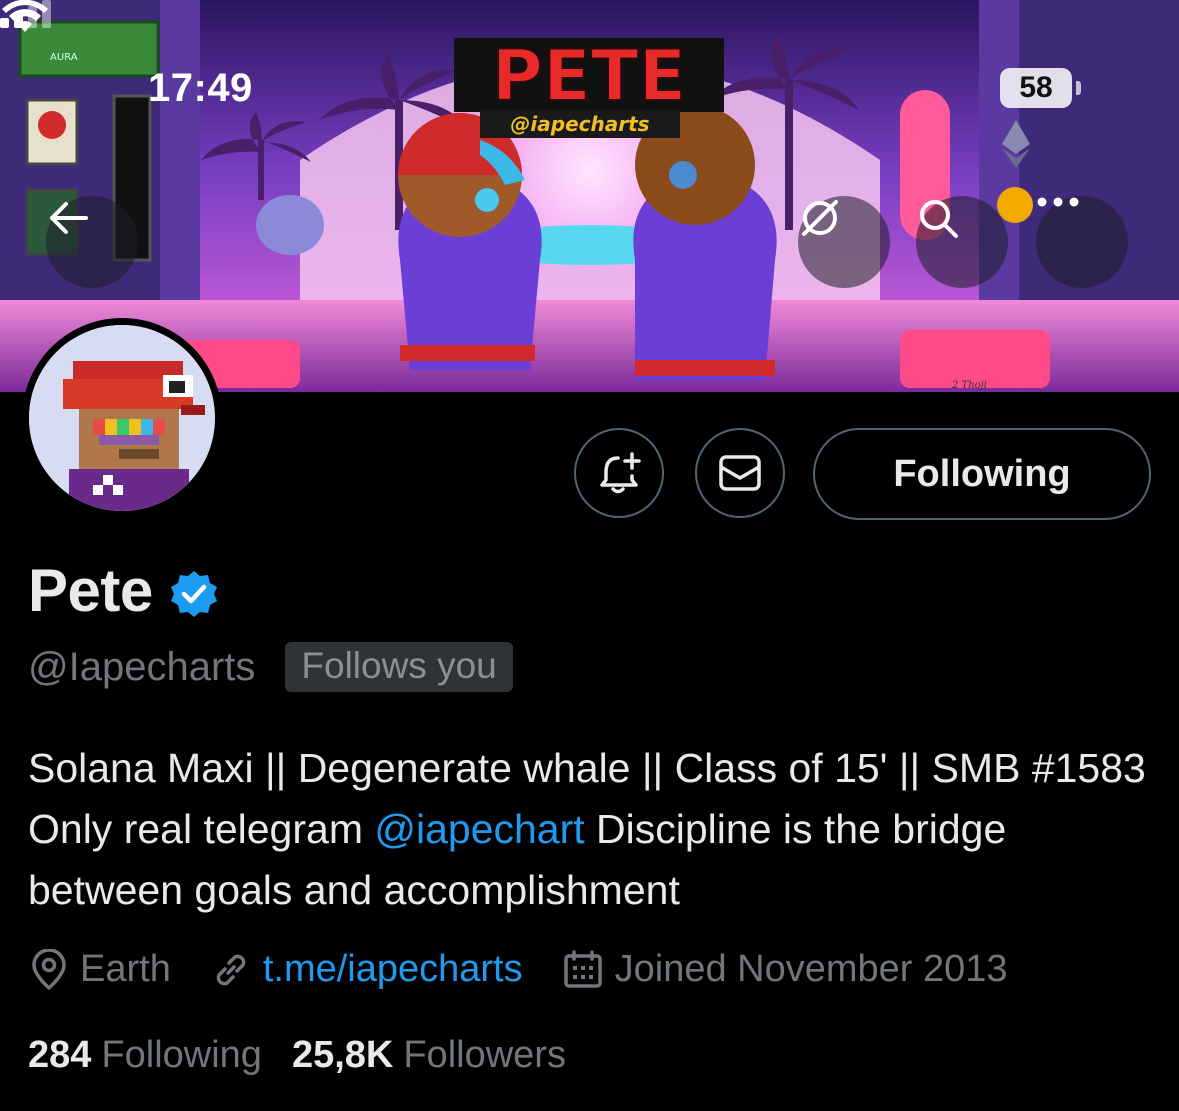 The image size is (1179, 1111). I want to click on joined-item: Joined November 2013, so click(785, 969).